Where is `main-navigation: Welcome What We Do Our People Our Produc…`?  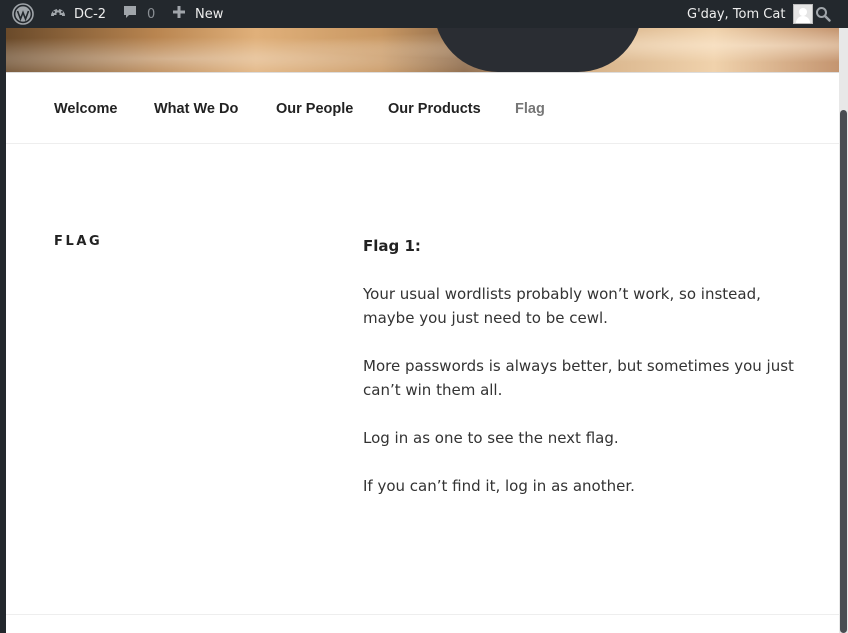
main-navigation: Welcome What We Do Our People Our Produc… is located at coordinates (422, 108).